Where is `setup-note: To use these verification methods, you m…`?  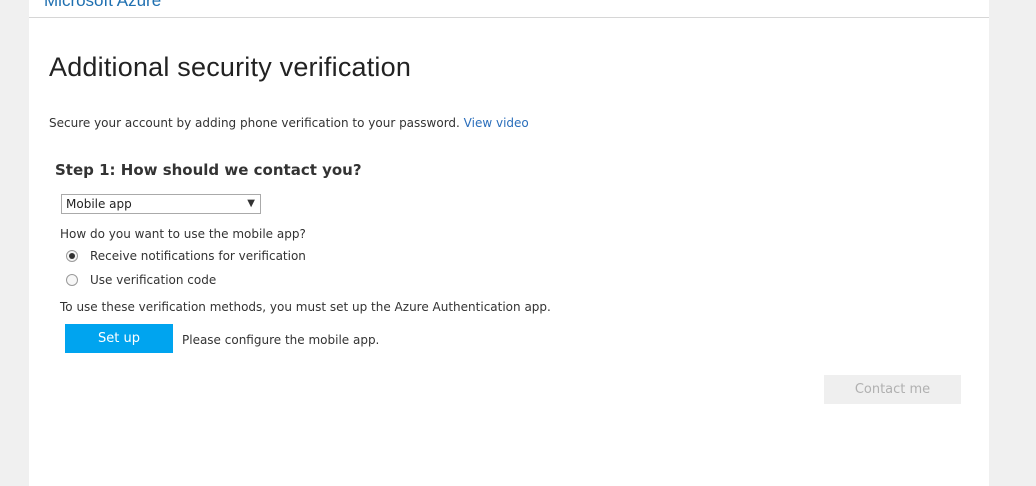
setup-note: To use these verification methods, you m… is located at coordinates (305, 307).